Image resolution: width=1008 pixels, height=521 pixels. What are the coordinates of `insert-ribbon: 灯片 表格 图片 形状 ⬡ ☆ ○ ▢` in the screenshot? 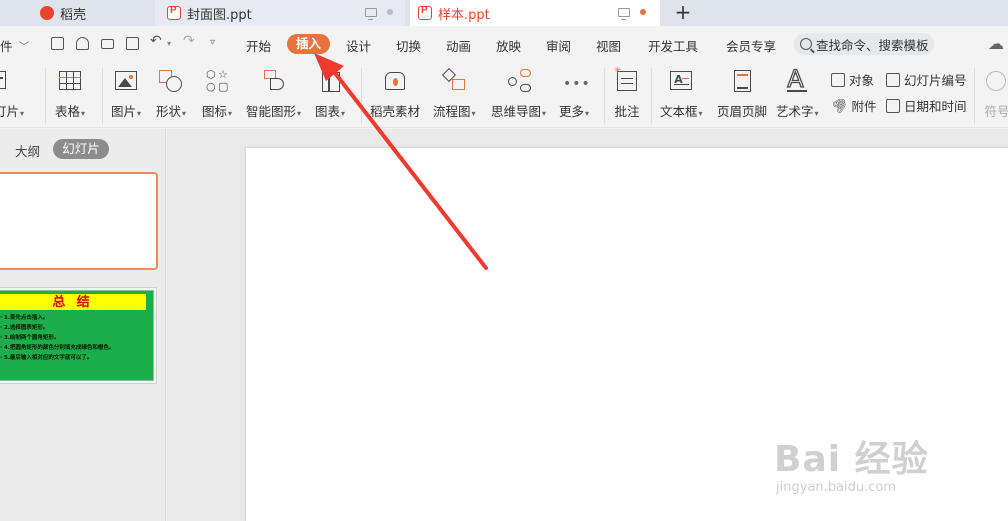 It's located at (504, 95).